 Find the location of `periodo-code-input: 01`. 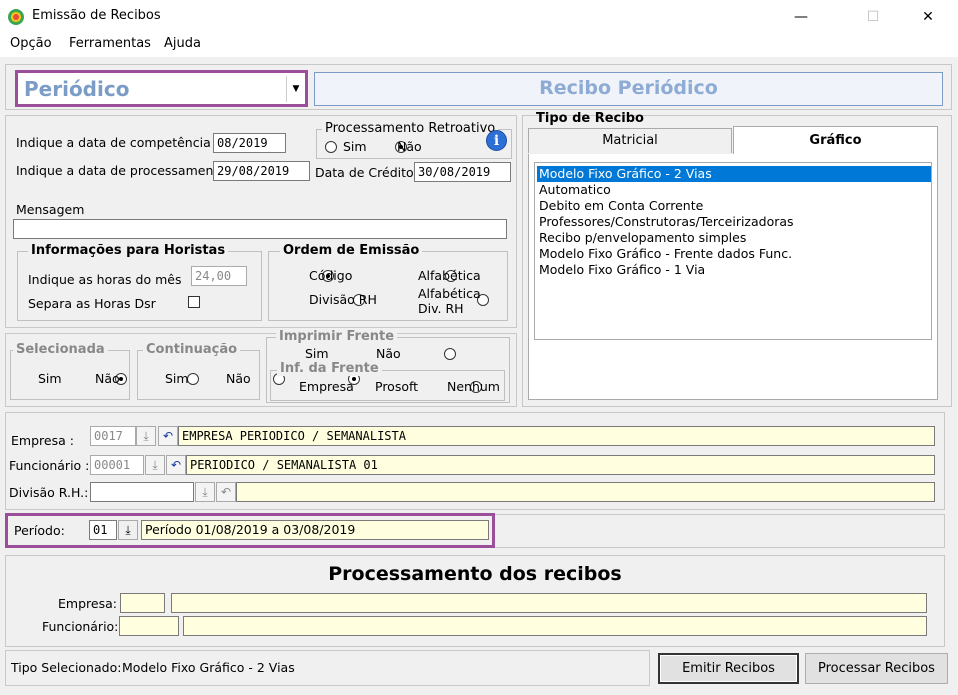

periodo-code-input: 01 is located at coordinates (103, 530).